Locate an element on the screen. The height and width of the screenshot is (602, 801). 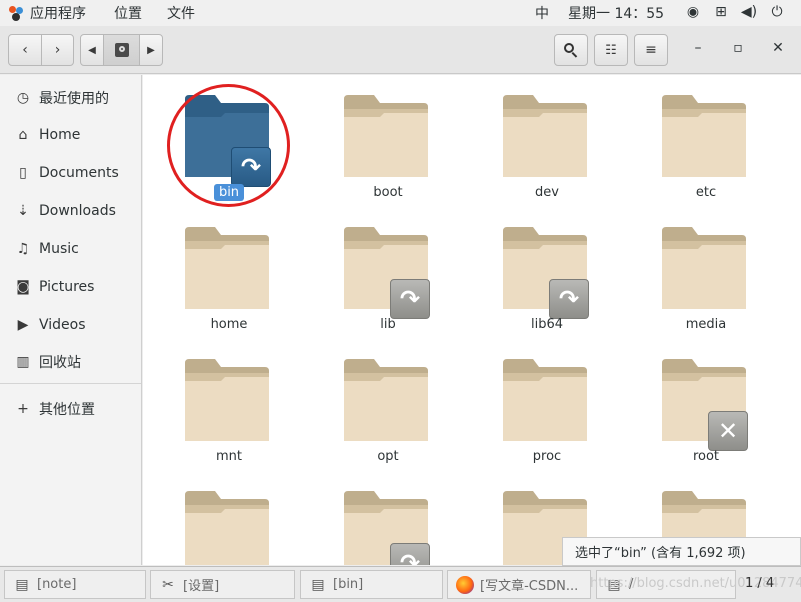
folder-name: etc is located at coordinates (706, 192).